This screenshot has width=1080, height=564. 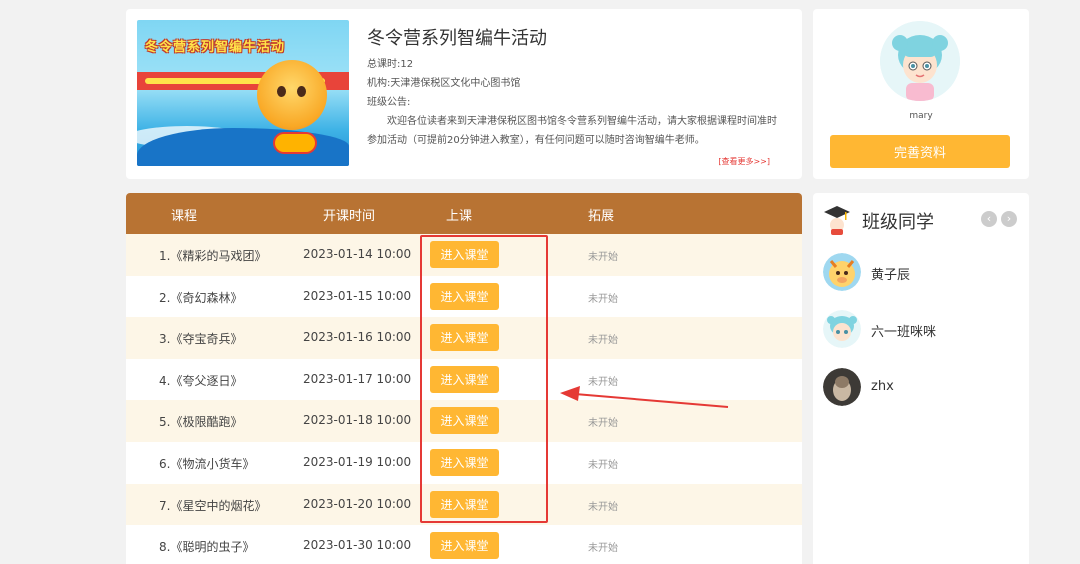 What do you see at coordinates (484, 379) in the screenshot?
I see `highlight-box` at bounding box center [484, 379].